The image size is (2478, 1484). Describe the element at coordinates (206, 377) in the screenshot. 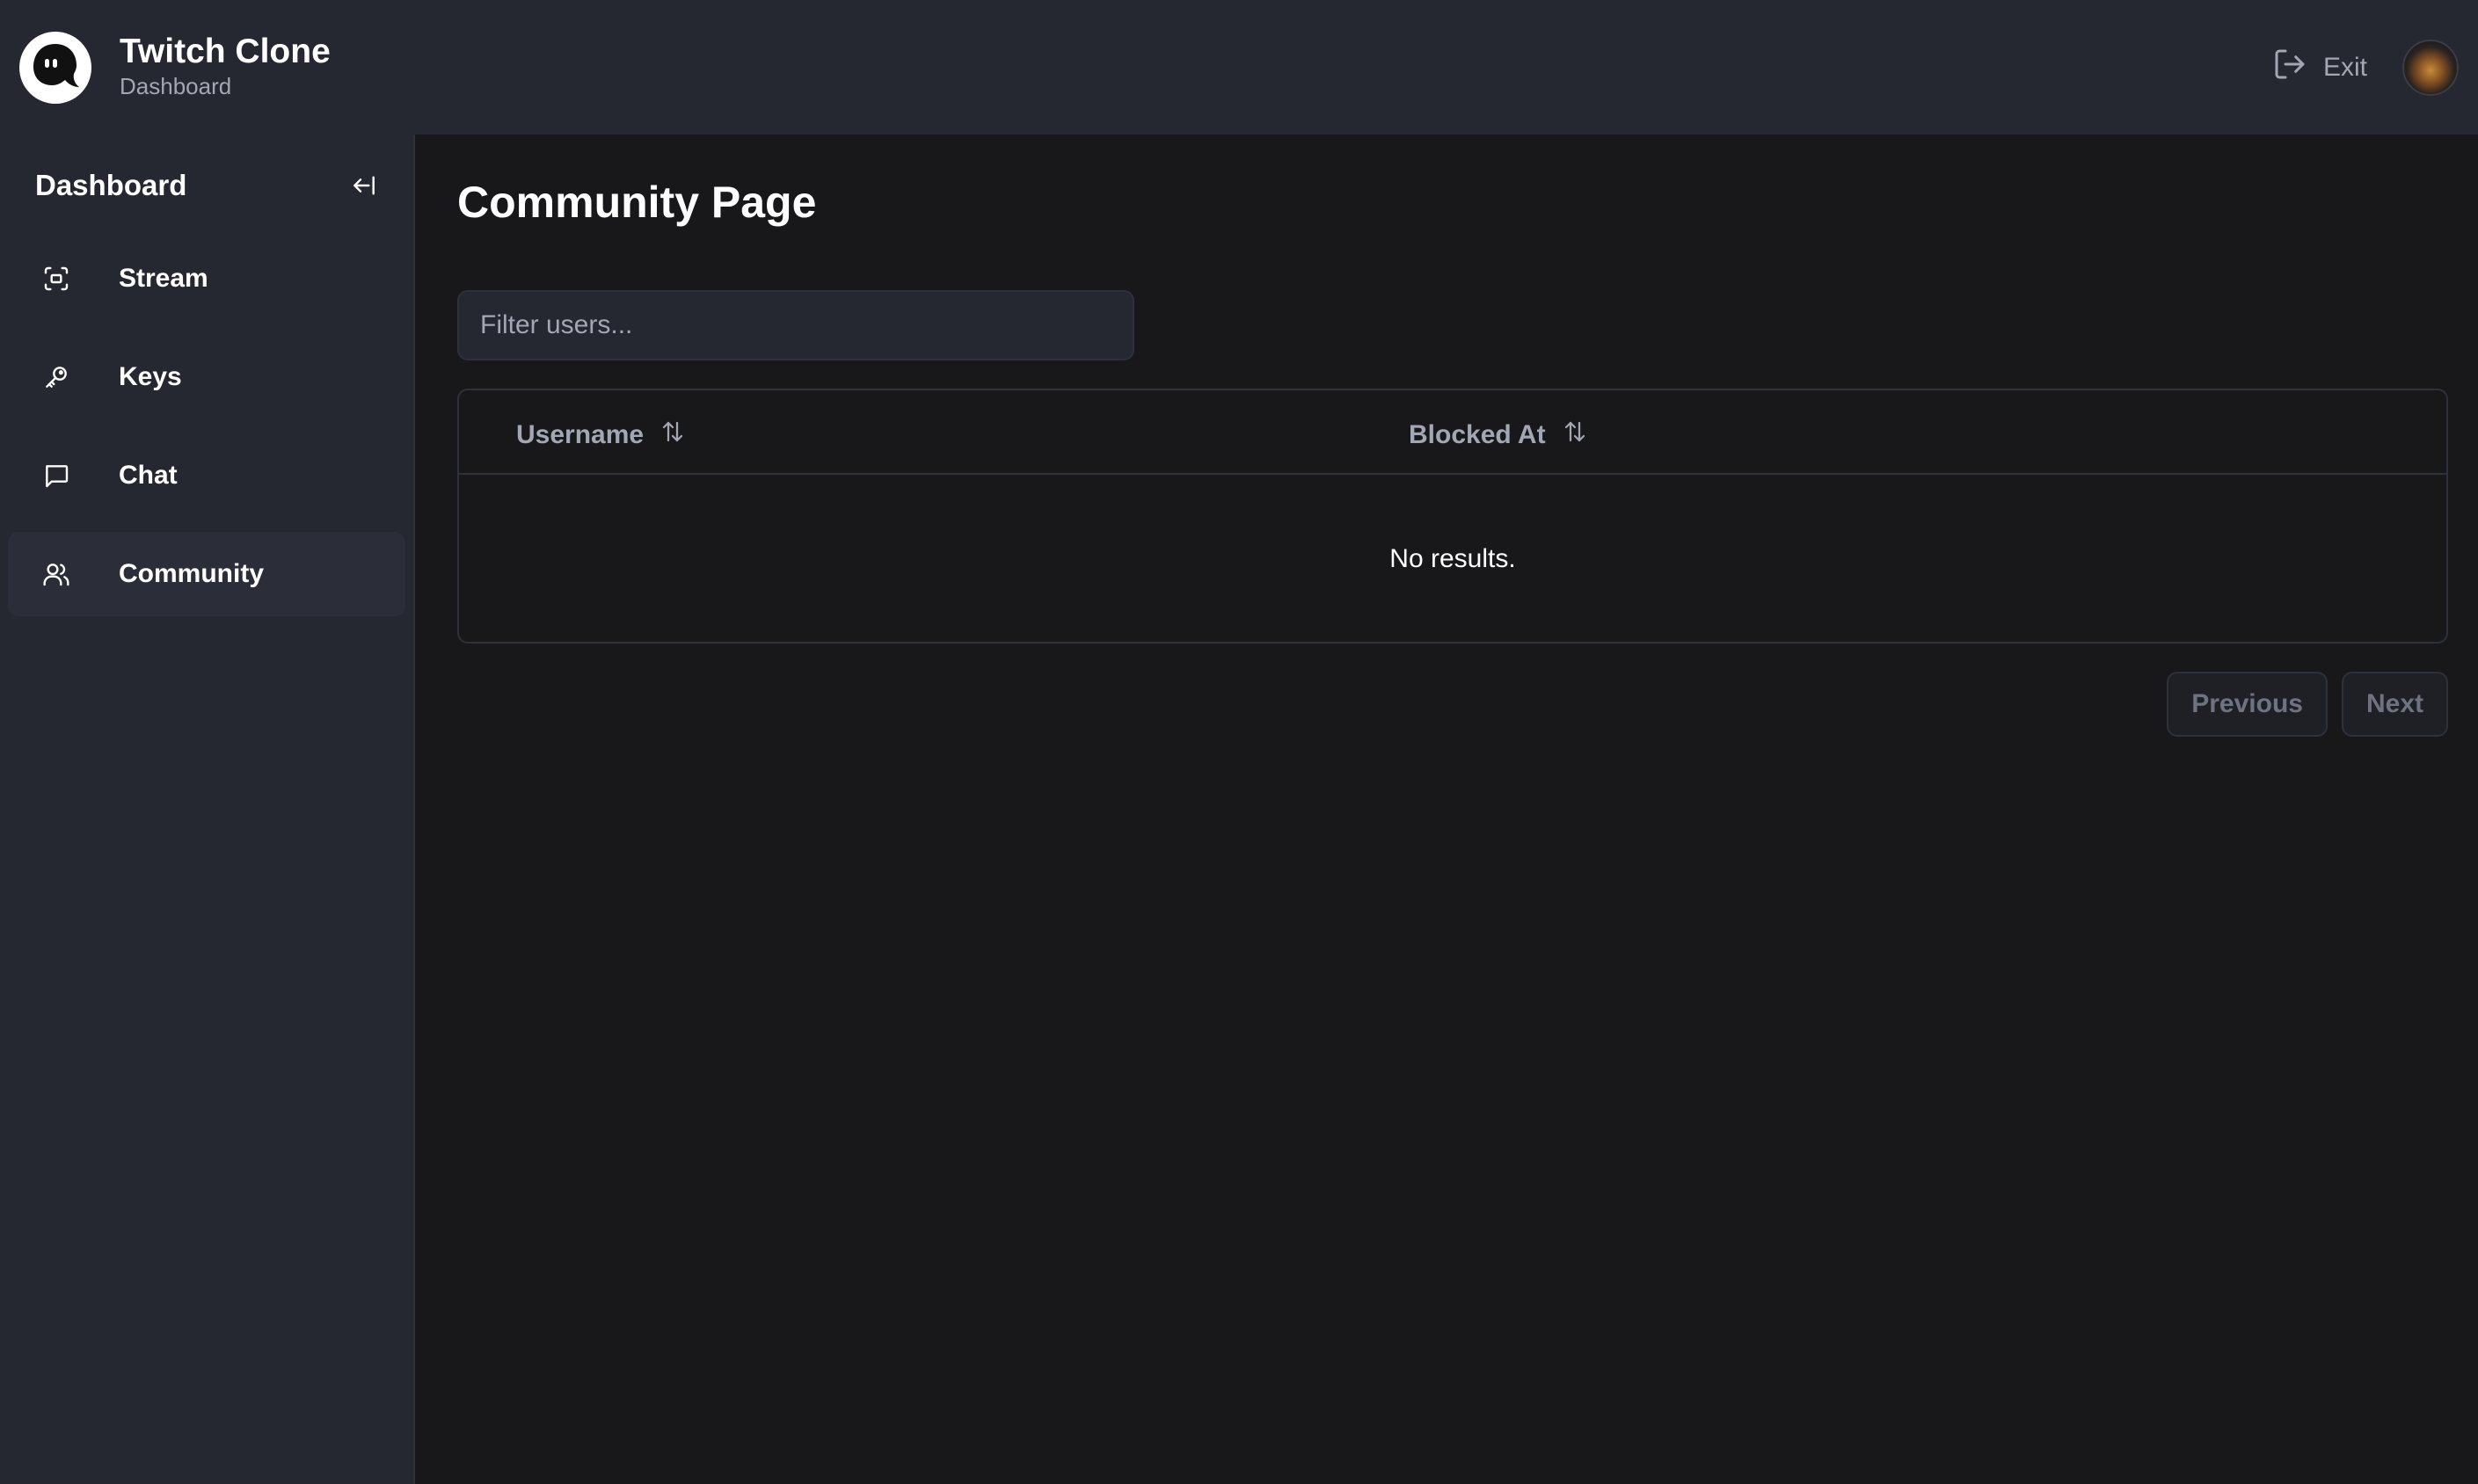

I see `sidebar-item-keys: Keys` at that location.